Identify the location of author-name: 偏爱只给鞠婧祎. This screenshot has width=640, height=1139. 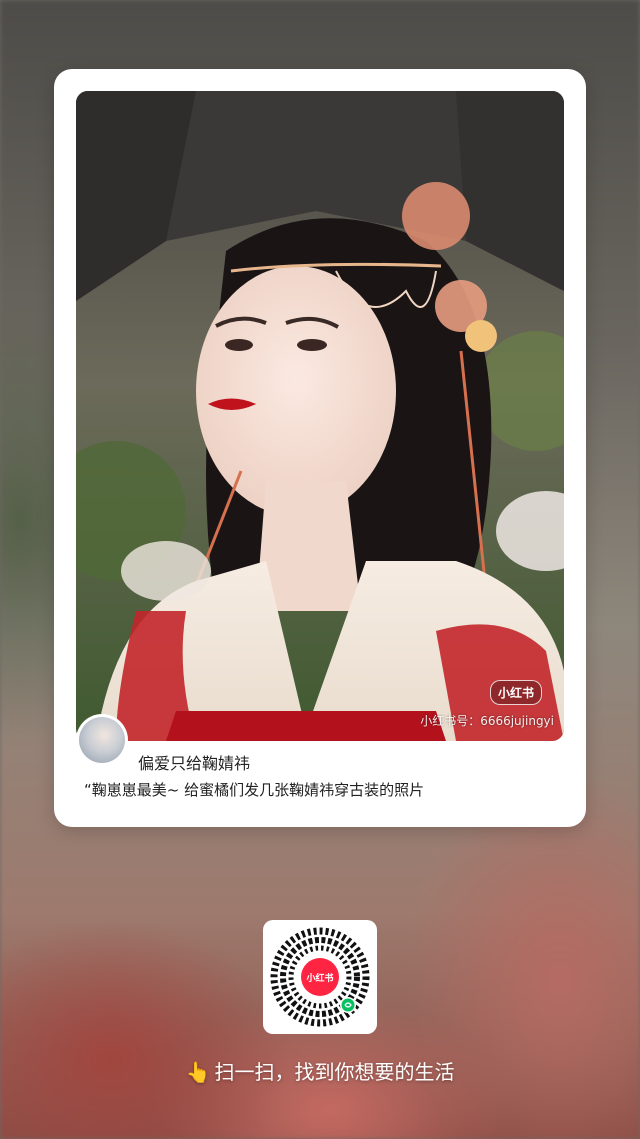
(194, 762).